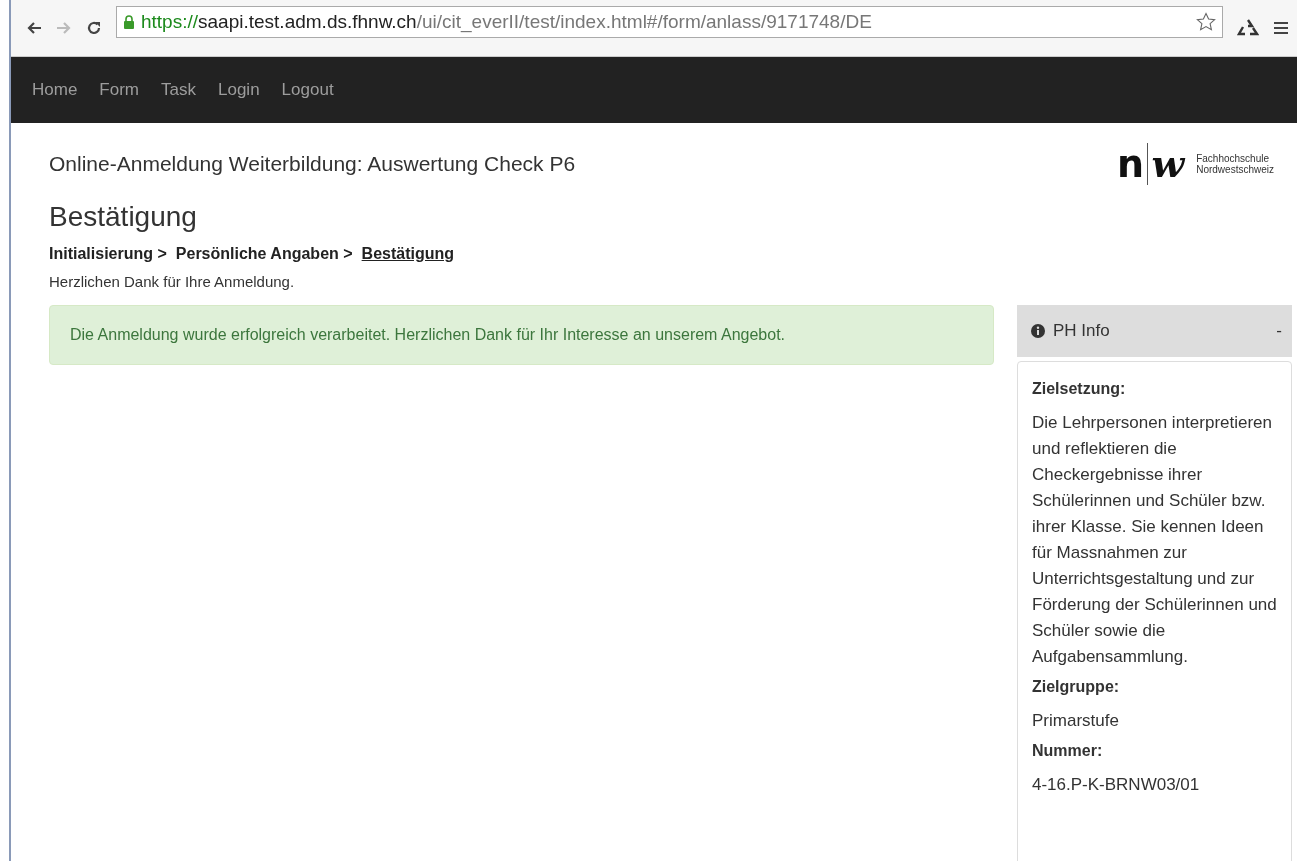 This screenshot has height=861, width=1297. Describe the element at coordinates (1076, 687) in the screenshot. I see `field-label: Zielgruppe:` at that location.